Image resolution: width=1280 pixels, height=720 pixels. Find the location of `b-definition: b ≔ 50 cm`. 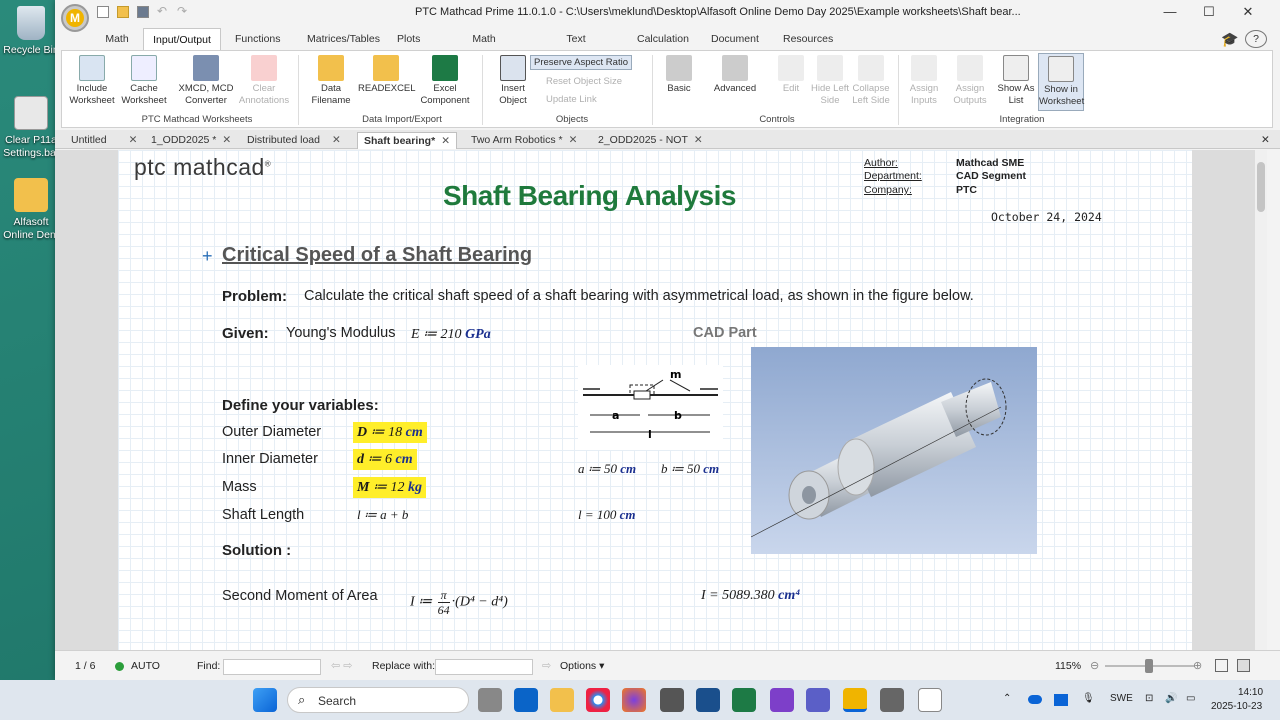

b-definition: b ≔ 50 cm is located at coordinates (690, 469).